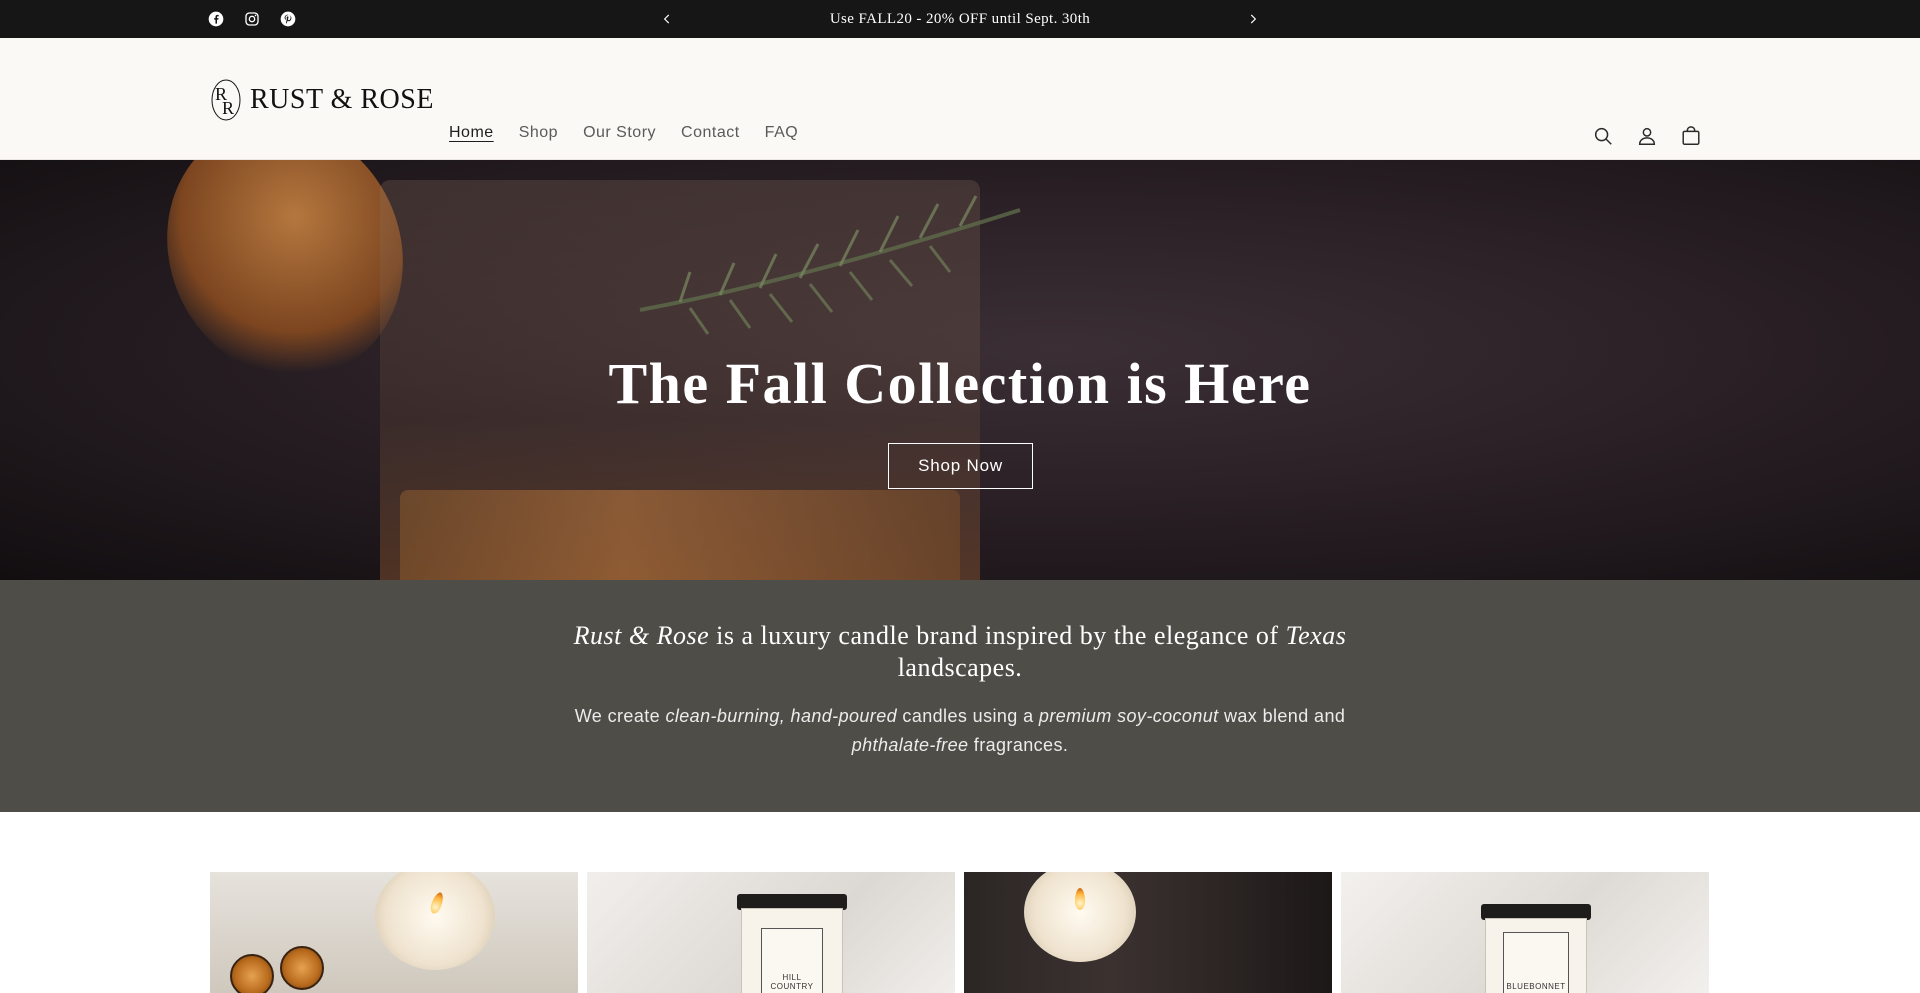 Image resolution: width=1920 pixels, height=993 pixels. Describe the element at coordinates (781, 716) in the screenshot. I see `body-emphasis-1: clean-burning, hand-poured` at that location.